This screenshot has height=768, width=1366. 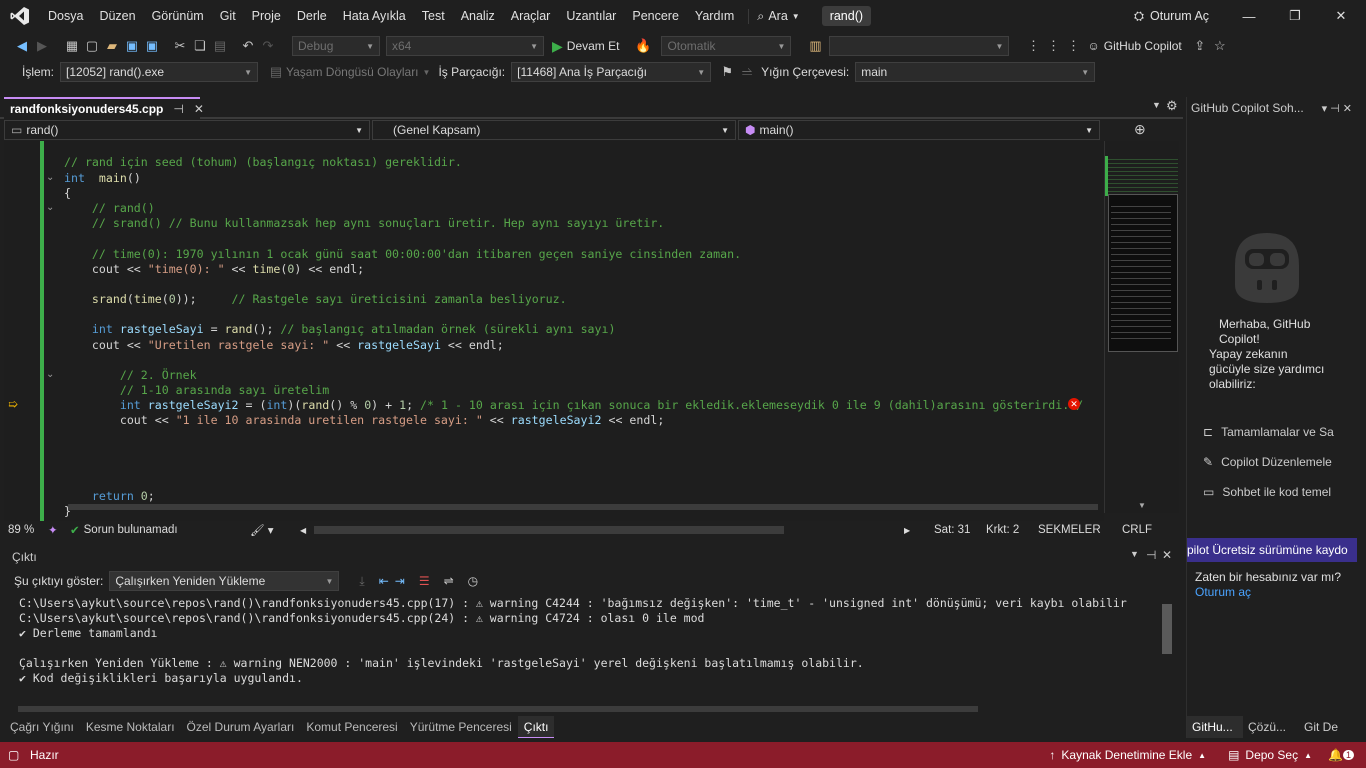 I want to click on configuration-select: Debug ▼, so click(x=336, y=46).